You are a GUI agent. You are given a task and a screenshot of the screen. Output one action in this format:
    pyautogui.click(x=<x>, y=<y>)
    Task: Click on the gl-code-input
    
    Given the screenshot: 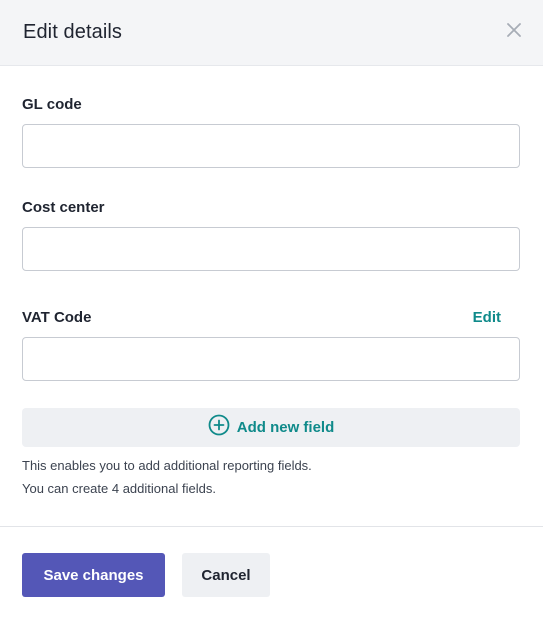 What is the action you would take?
    pyautogui.click(x=271, y=146)
    